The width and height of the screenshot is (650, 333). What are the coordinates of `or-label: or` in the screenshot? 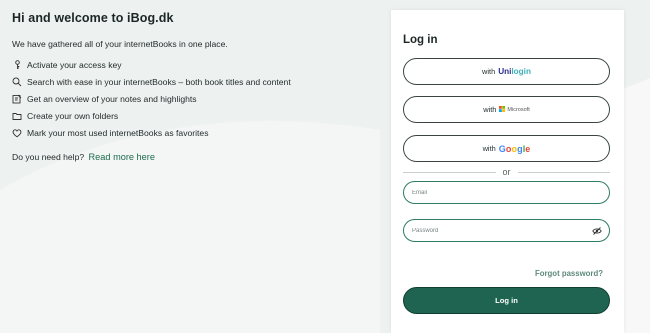 It's located at (506, 172).